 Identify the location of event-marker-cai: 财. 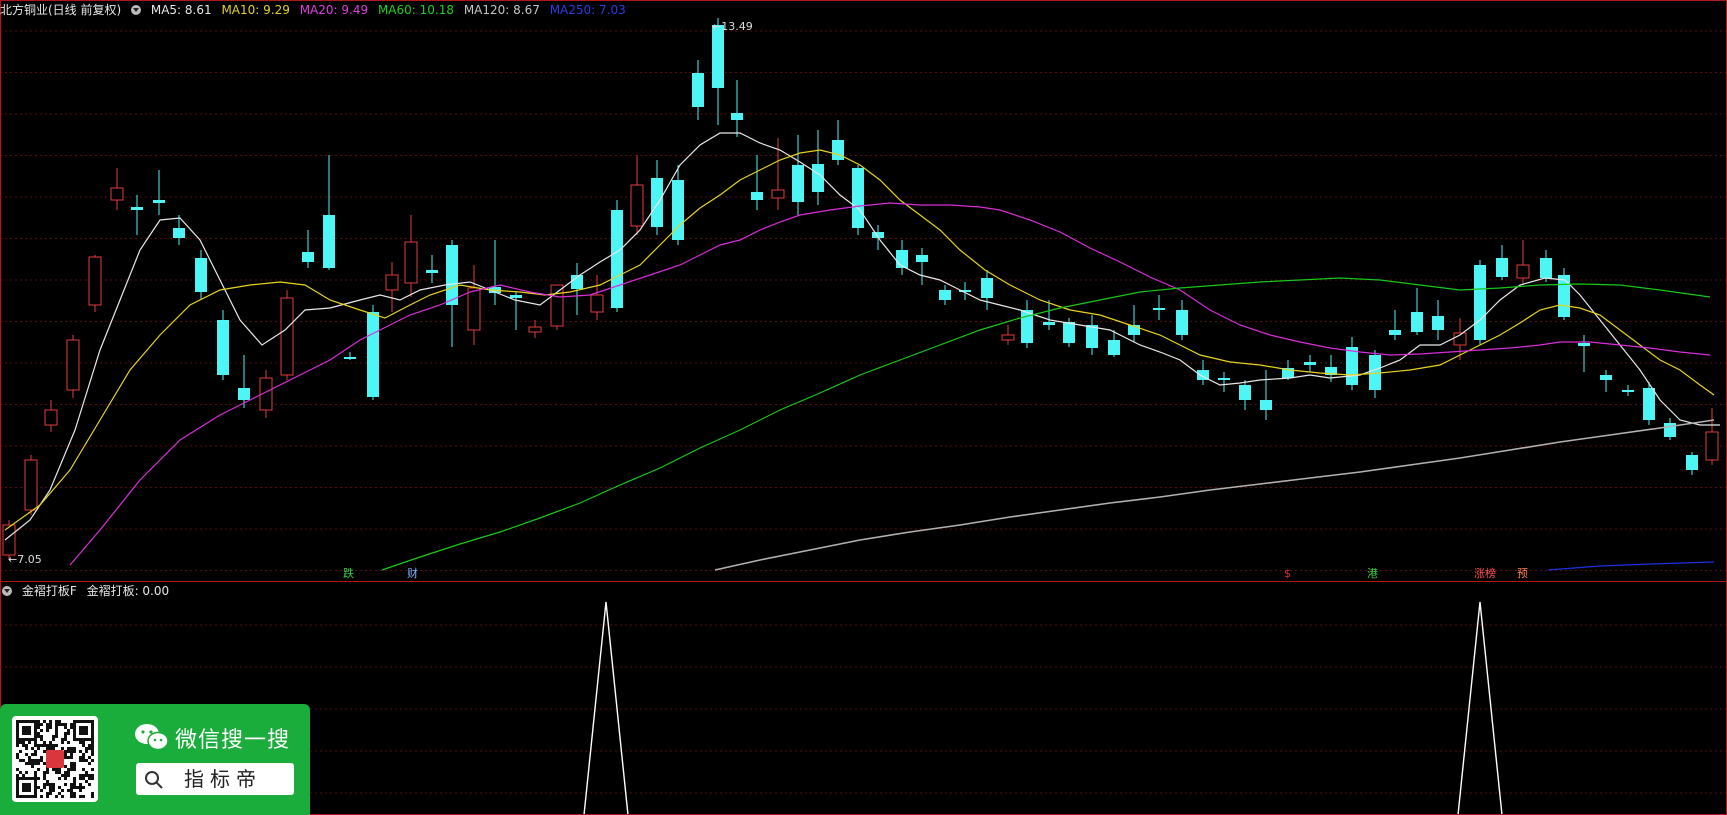
(412, 574).